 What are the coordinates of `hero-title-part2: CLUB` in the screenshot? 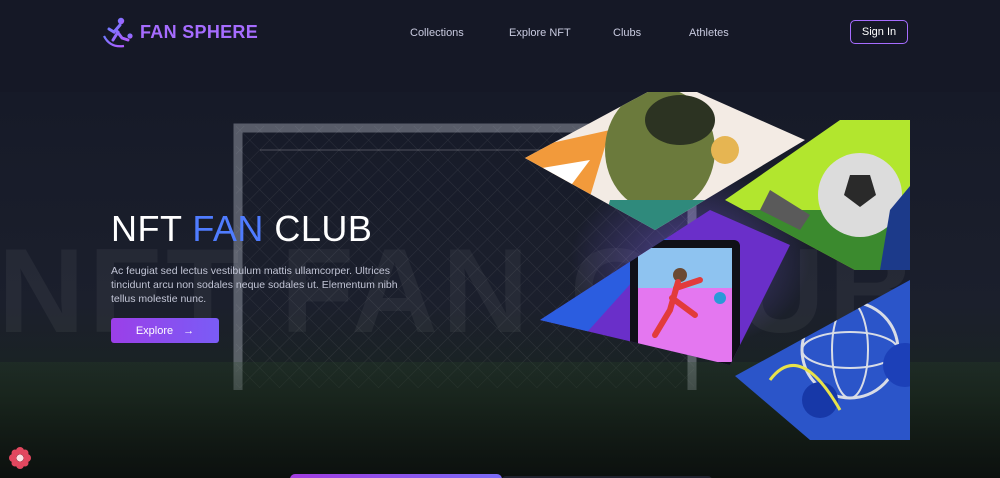 It's located at (323, 228).